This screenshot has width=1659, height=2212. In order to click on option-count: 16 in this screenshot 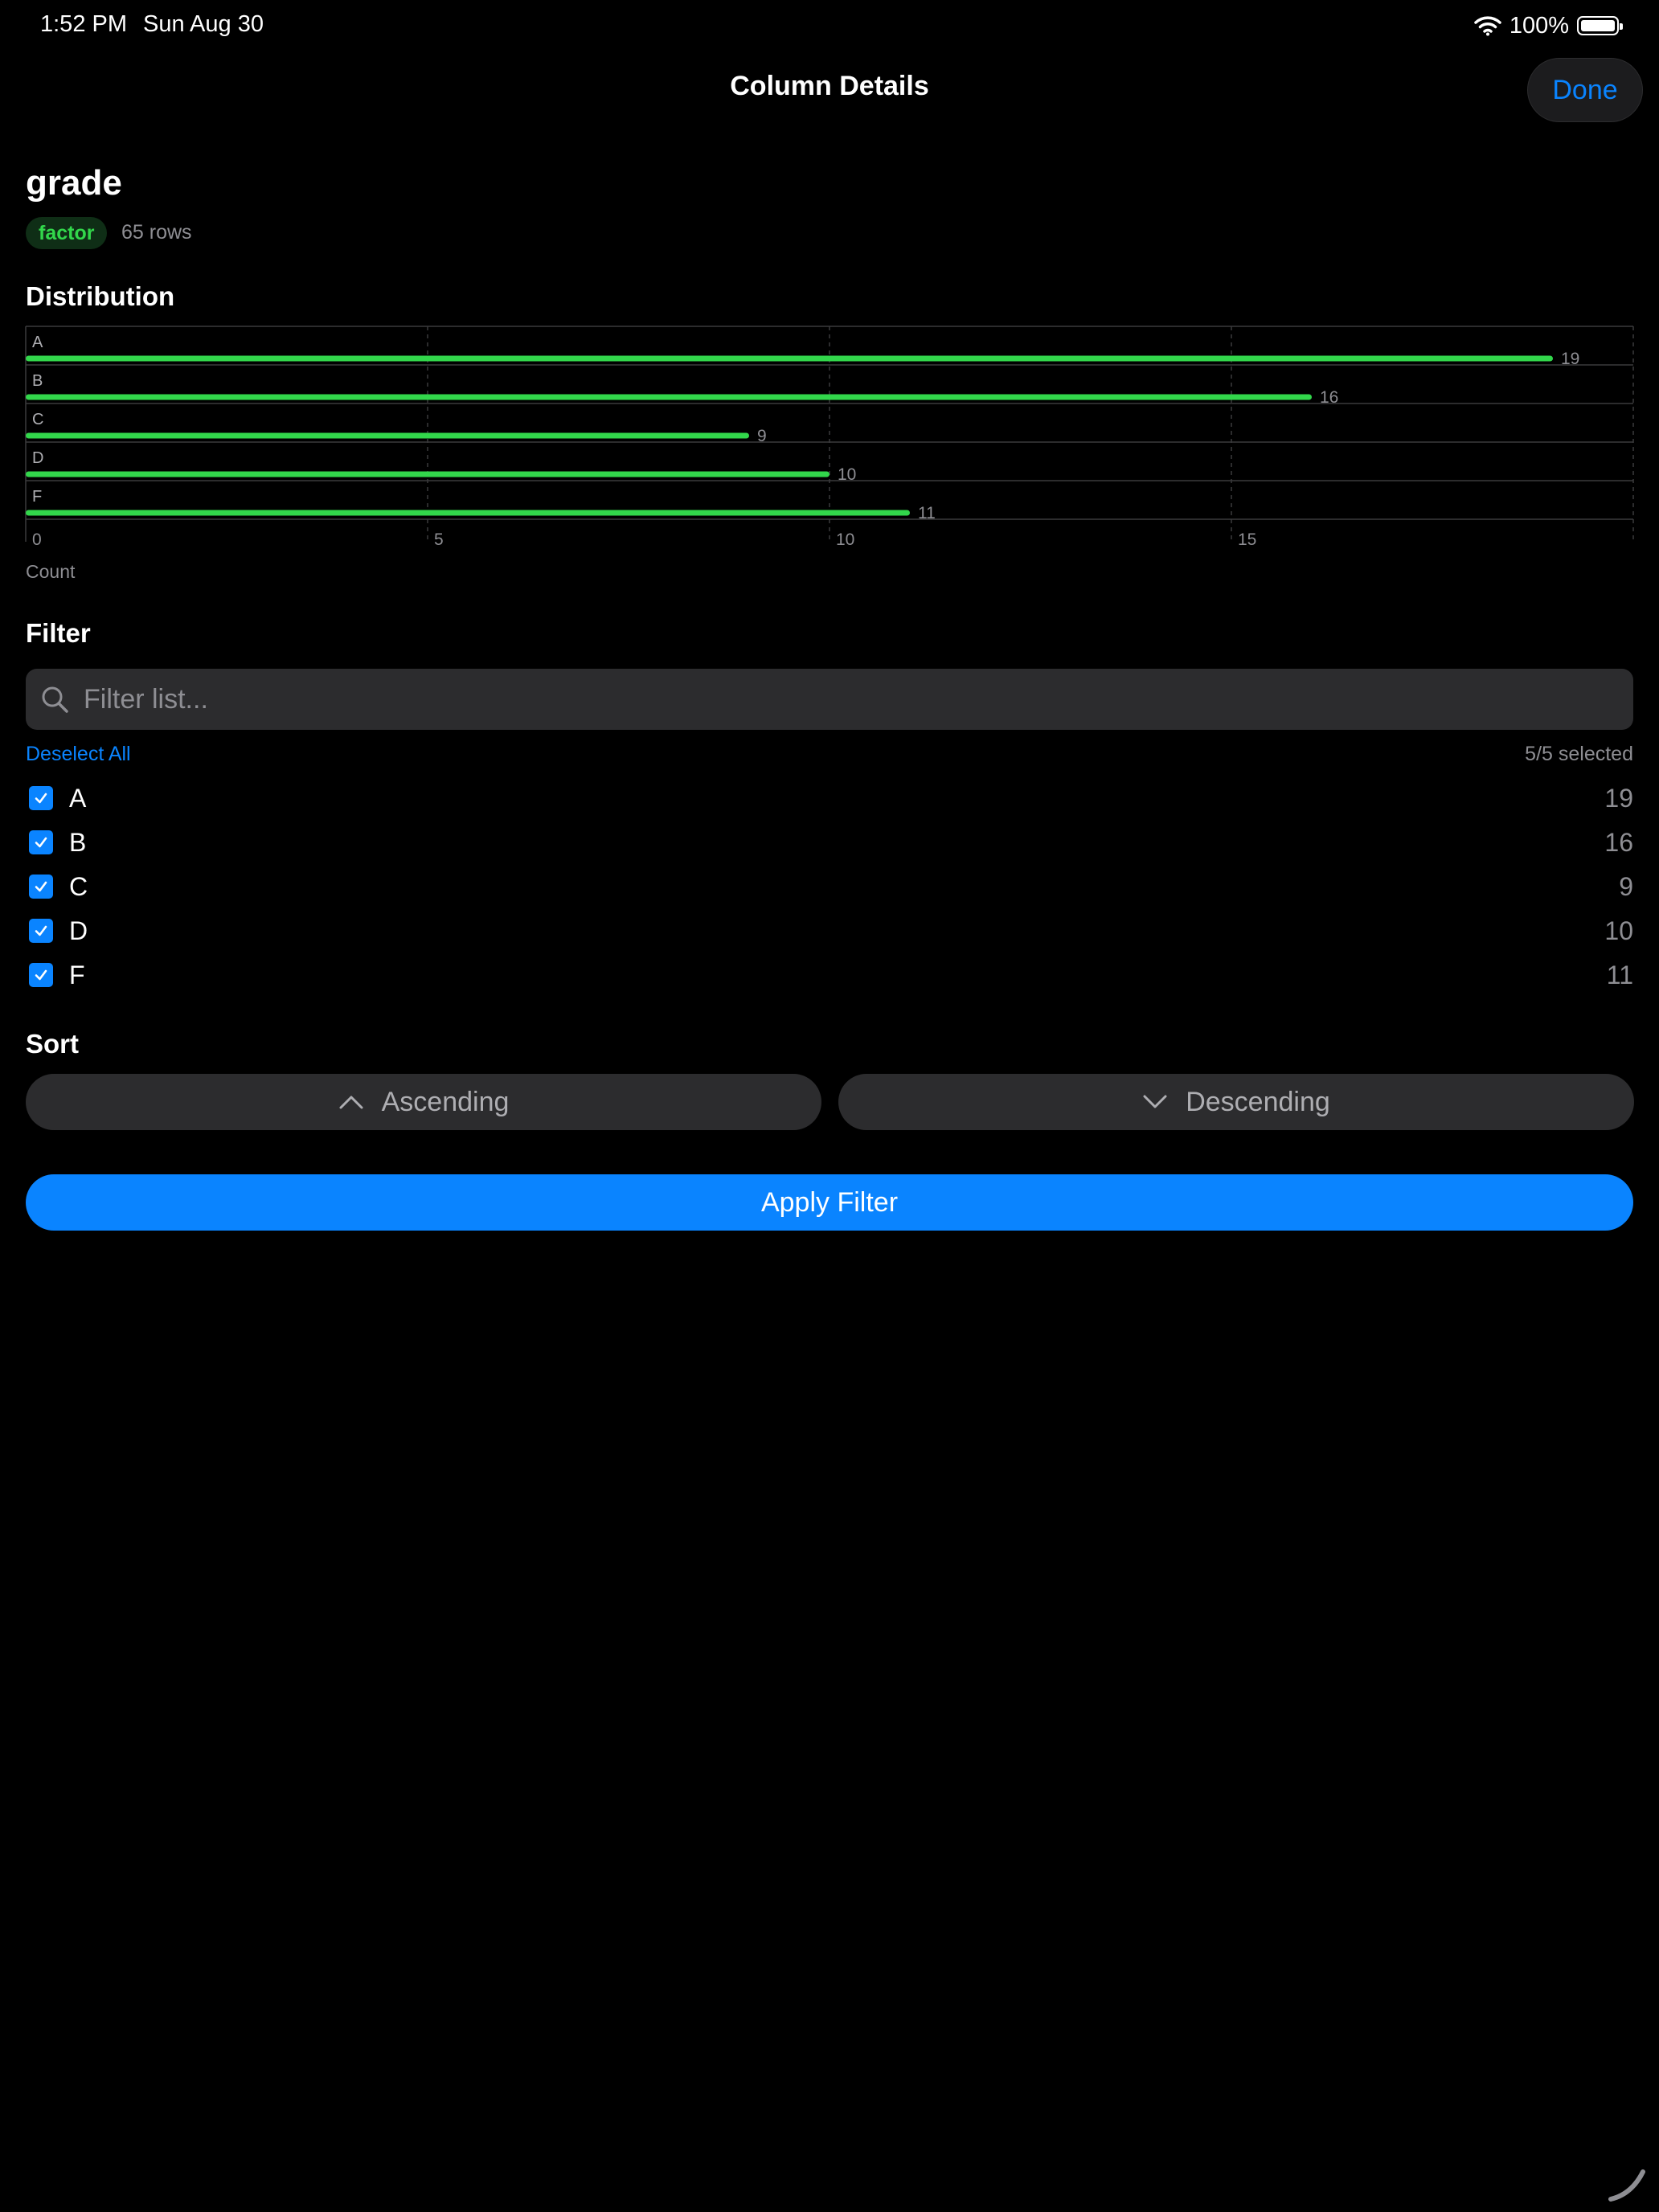, I will do `click(1618, 842)`.